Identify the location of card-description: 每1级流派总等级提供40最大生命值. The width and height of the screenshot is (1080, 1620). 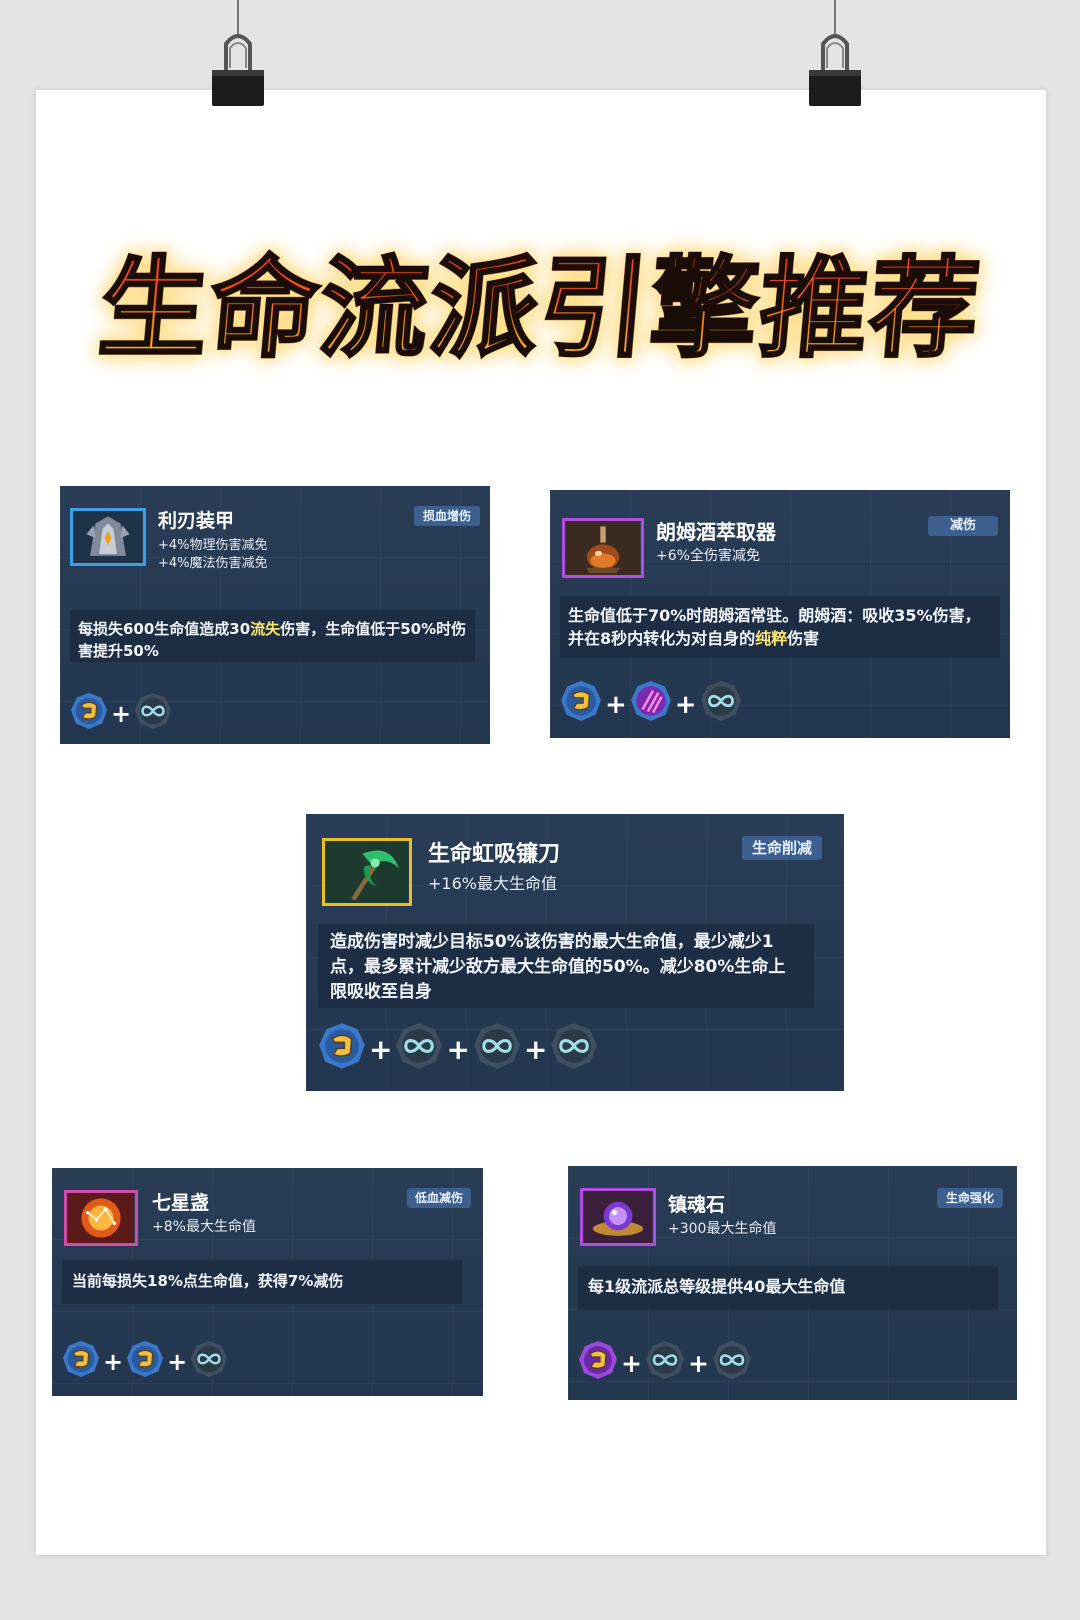
(788, 1288).